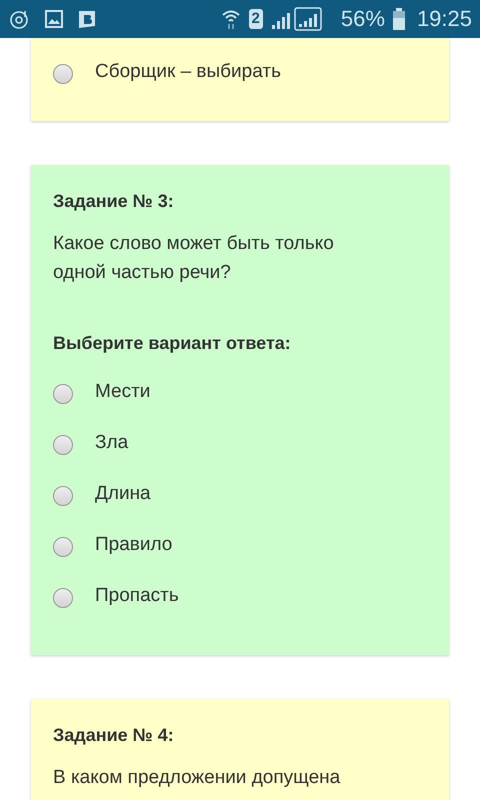  Describe the element at coordinates (114, 735) in the screenshot. I see `task-title: Задание № 4:` at that location.